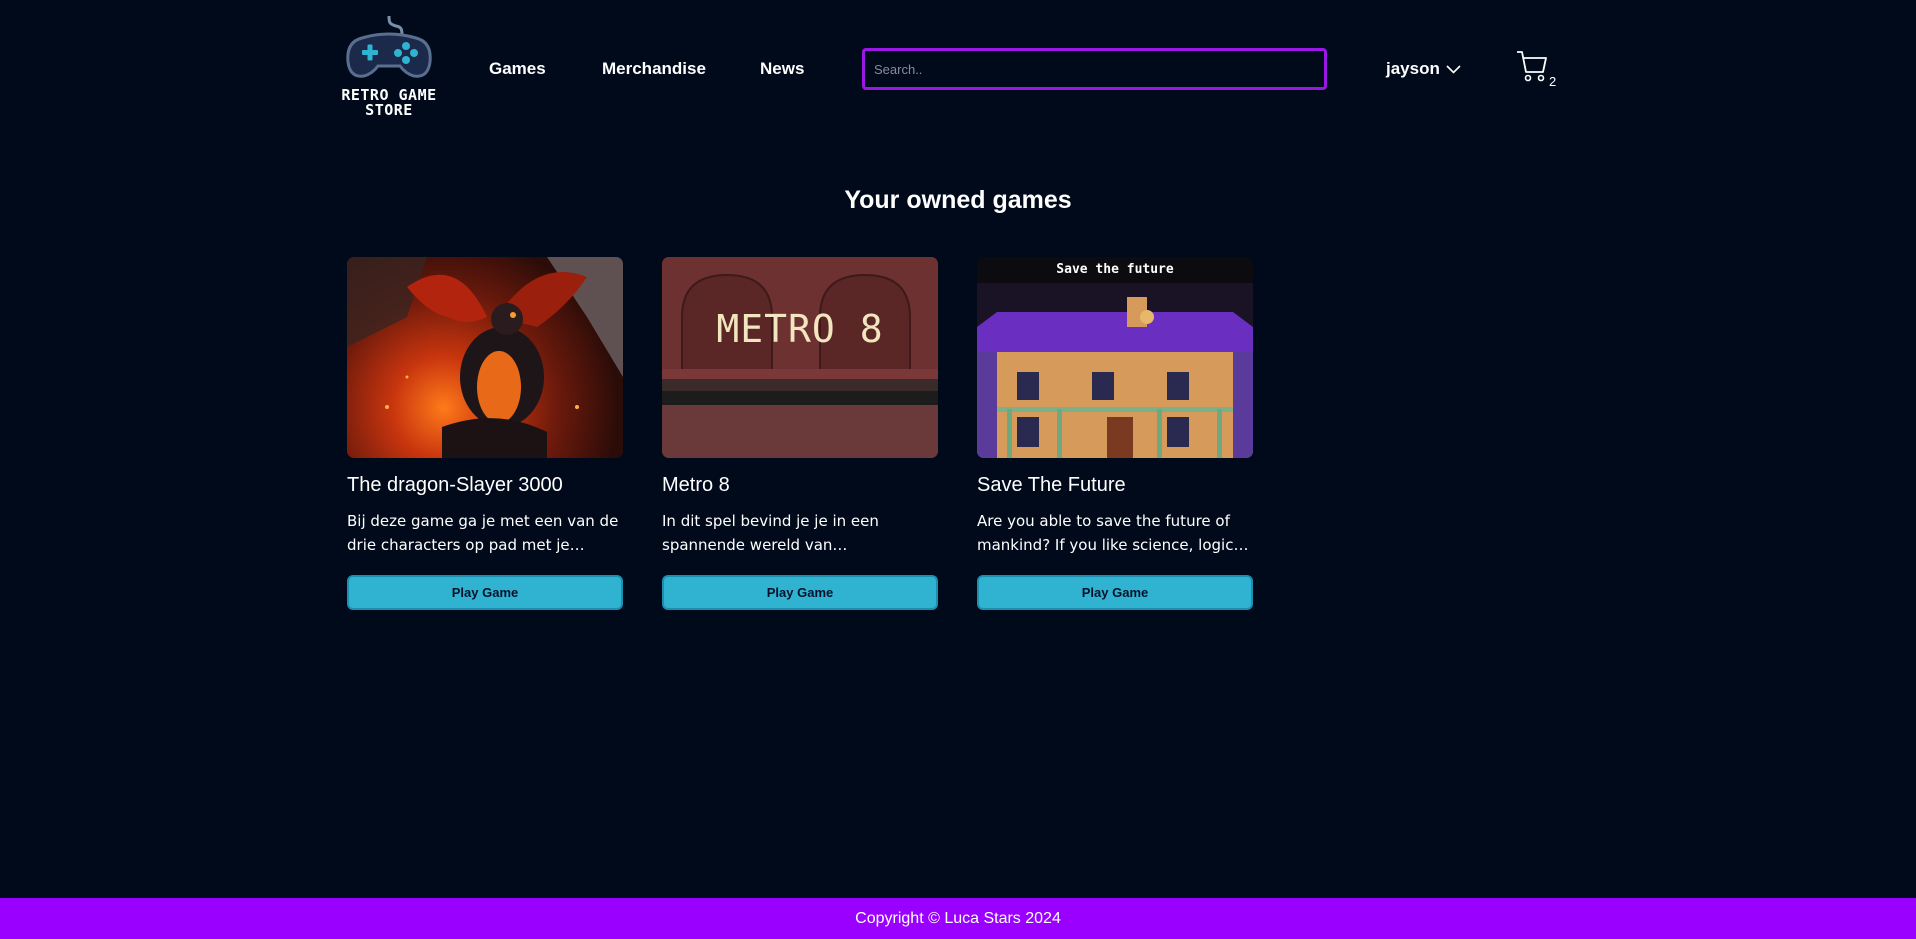 The height and width of the screenshot is (939, 1916). What do you see at coordinates (1051, 485) in the screenshot?
I see `game-title: Save The Future` at bounding box center [1051, 485].